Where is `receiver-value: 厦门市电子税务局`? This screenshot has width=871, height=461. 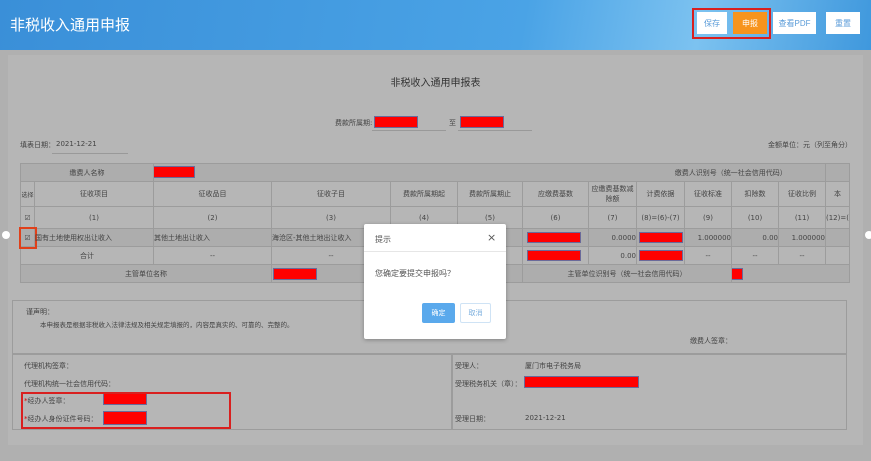
receiver-value: 厦门市电子税务局 is located at coordinates (553, 366).